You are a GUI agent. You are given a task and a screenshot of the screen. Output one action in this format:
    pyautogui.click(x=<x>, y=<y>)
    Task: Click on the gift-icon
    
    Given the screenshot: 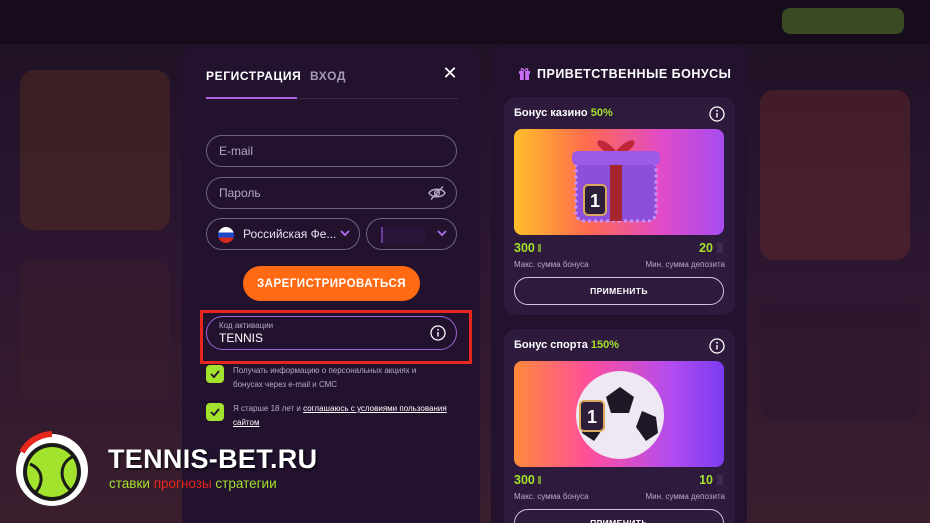 What is the action you would take?
    pyautogui.click(x=524, y=74)
    